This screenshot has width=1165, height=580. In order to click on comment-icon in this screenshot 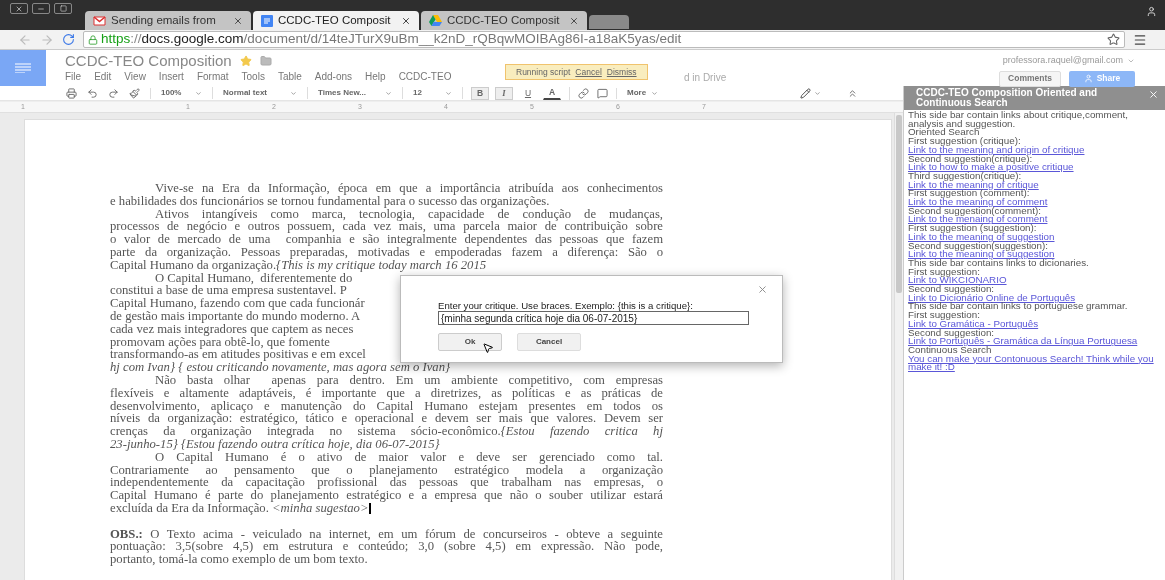, I will do `click(602, 93)`.